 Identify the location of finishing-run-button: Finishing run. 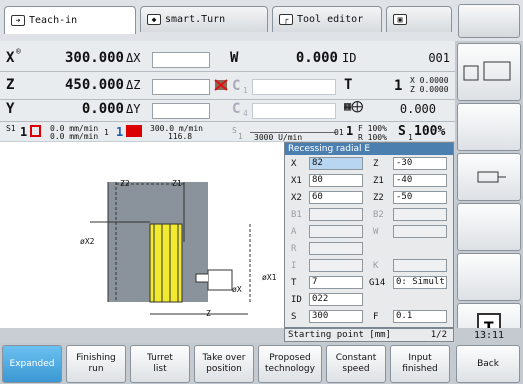
(96, 364).